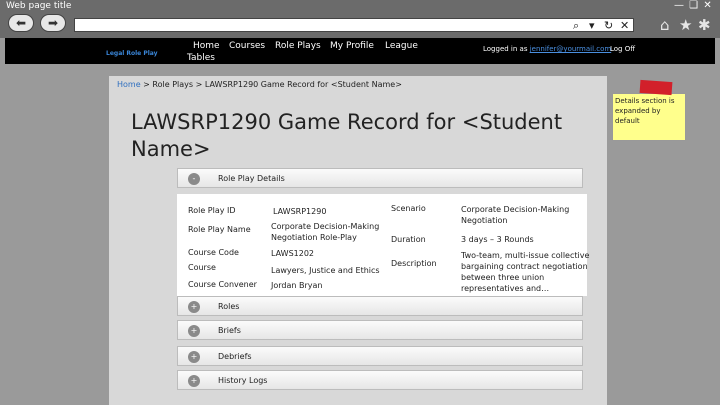 The width and height of the screenshot is (720, 405). I want to click on window-title: Web page title, so click(39, 6).